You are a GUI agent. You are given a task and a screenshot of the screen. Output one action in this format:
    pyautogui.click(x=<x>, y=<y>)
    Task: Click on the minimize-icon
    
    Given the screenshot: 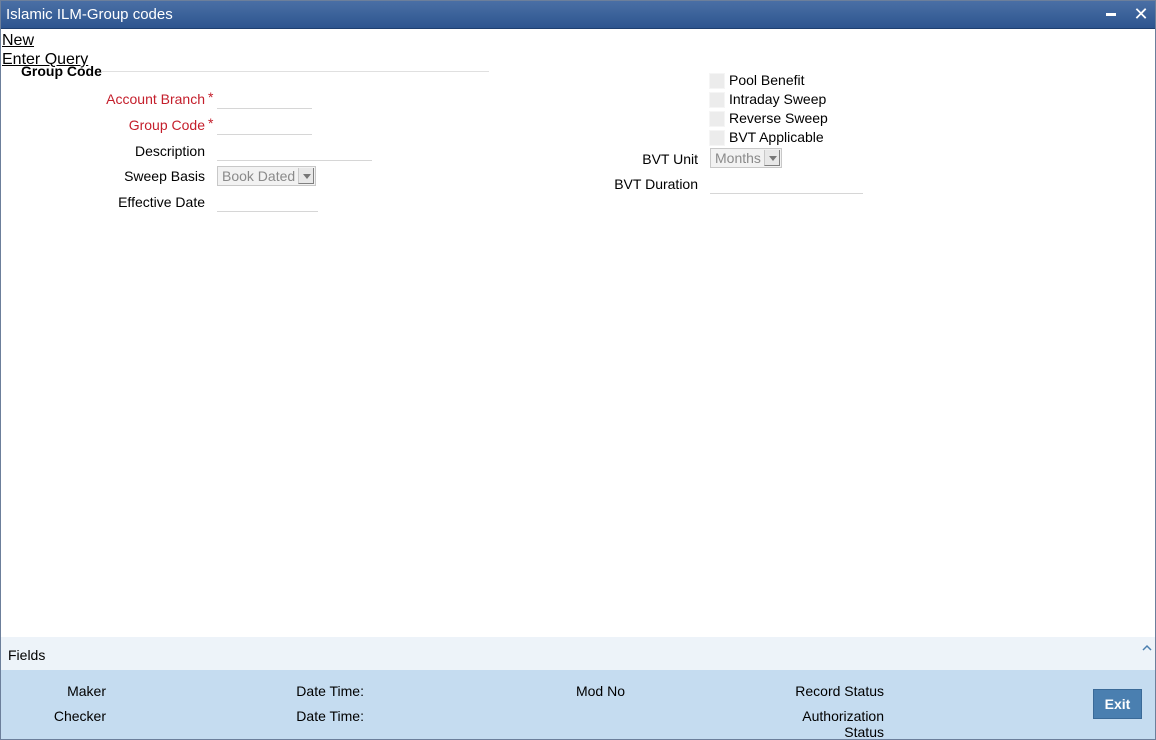 What is the action you would take?
    pyautogui.click(x=1111, y=14)
    